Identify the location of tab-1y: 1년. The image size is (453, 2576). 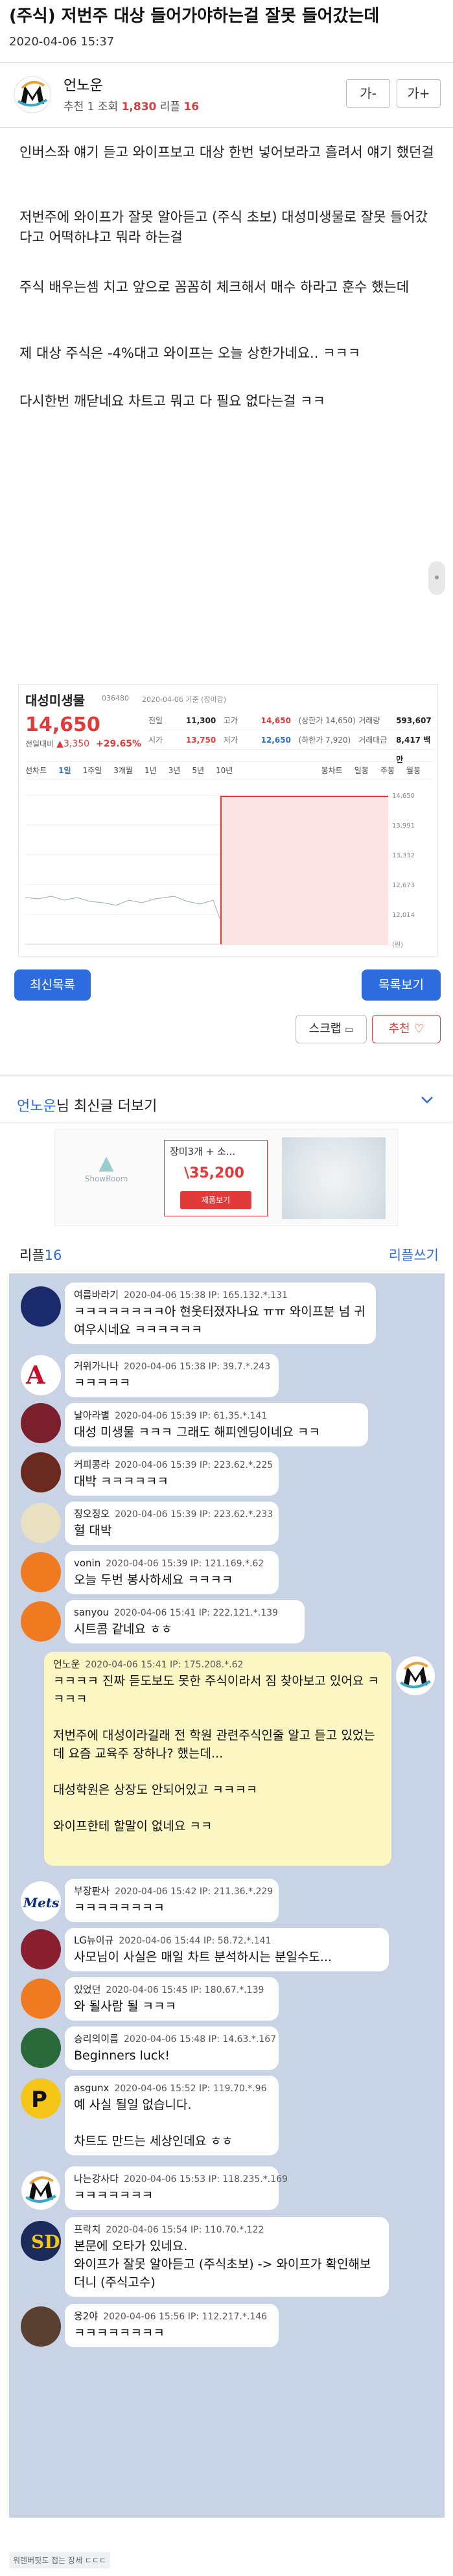
(151, 771).